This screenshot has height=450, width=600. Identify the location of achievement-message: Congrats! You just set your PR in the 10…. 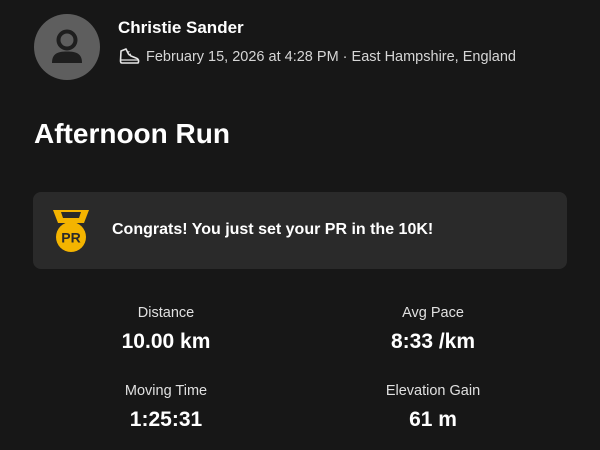
(273, 229).